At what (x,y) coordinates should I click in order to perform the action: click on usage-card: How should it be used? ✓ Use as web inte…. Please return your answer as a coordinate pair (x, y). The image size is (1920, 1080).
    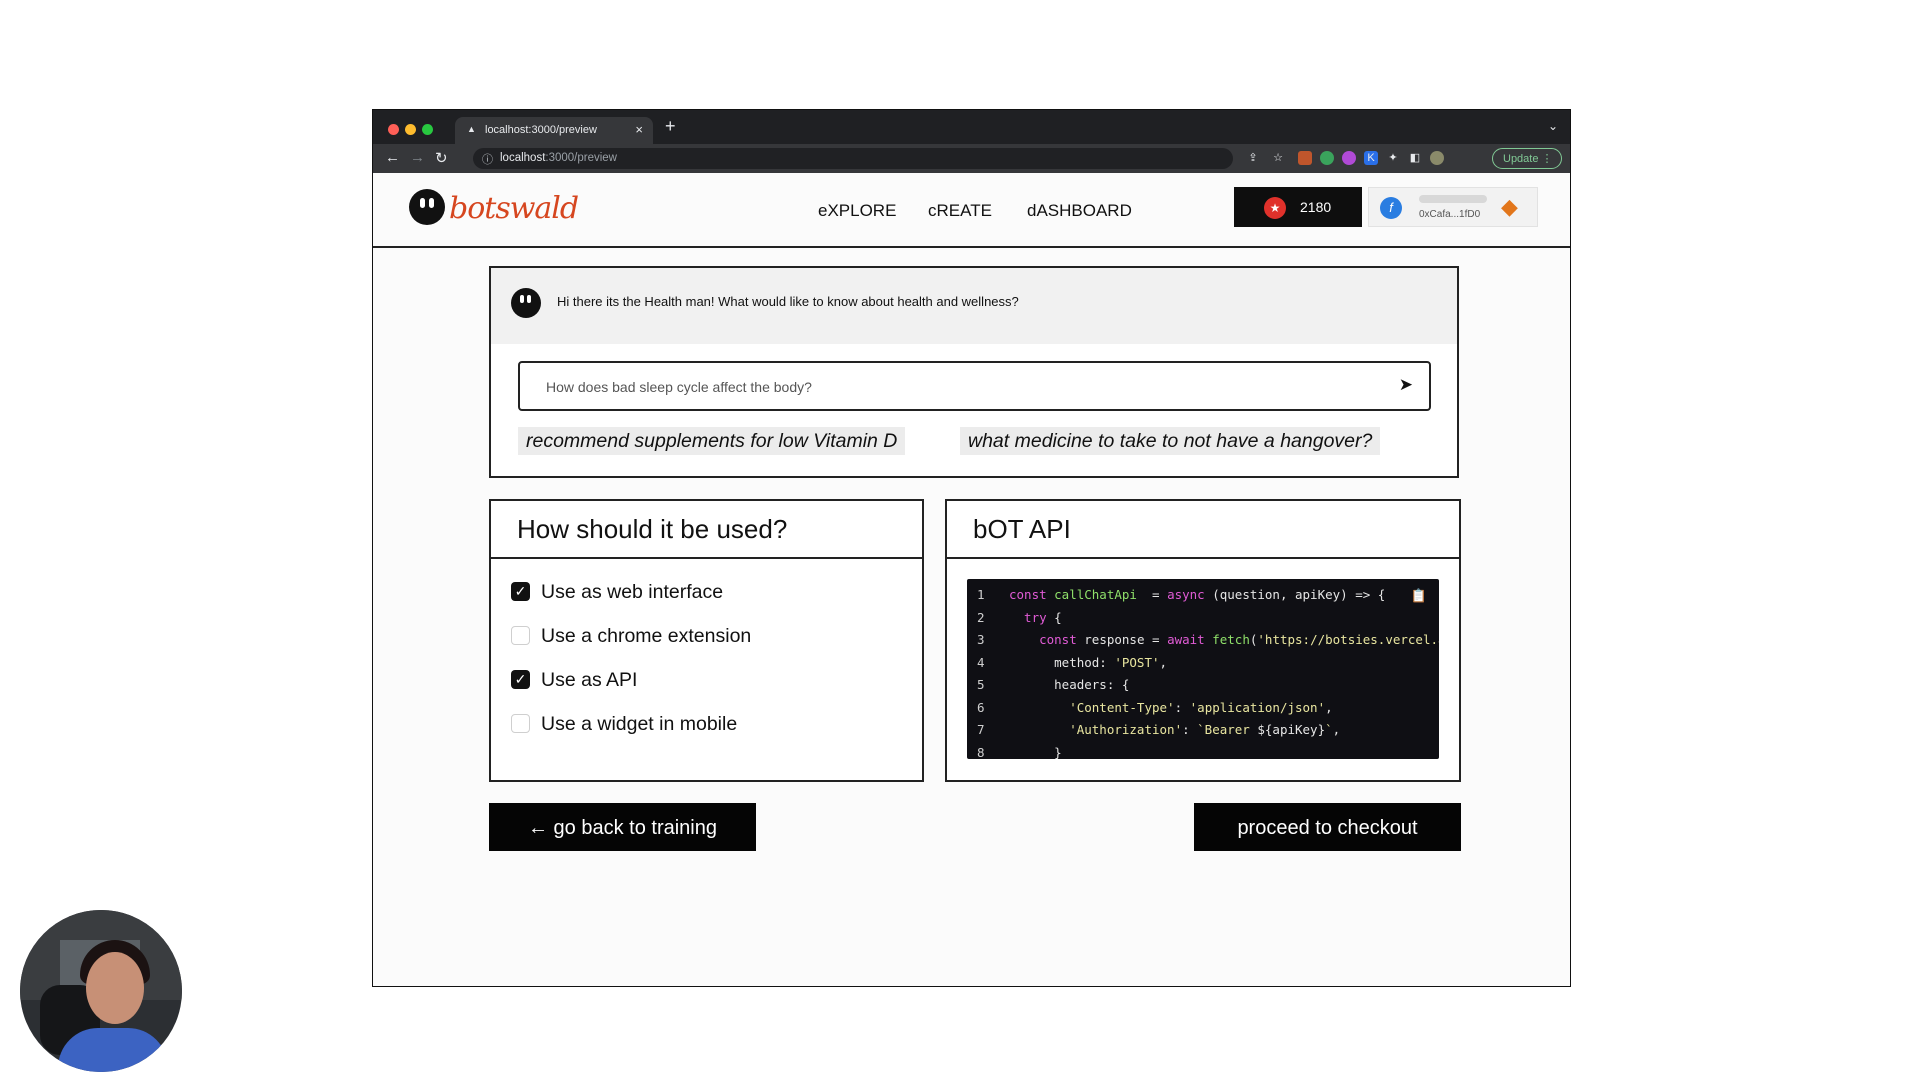
    Looking at the image, I should click on (706, 640).